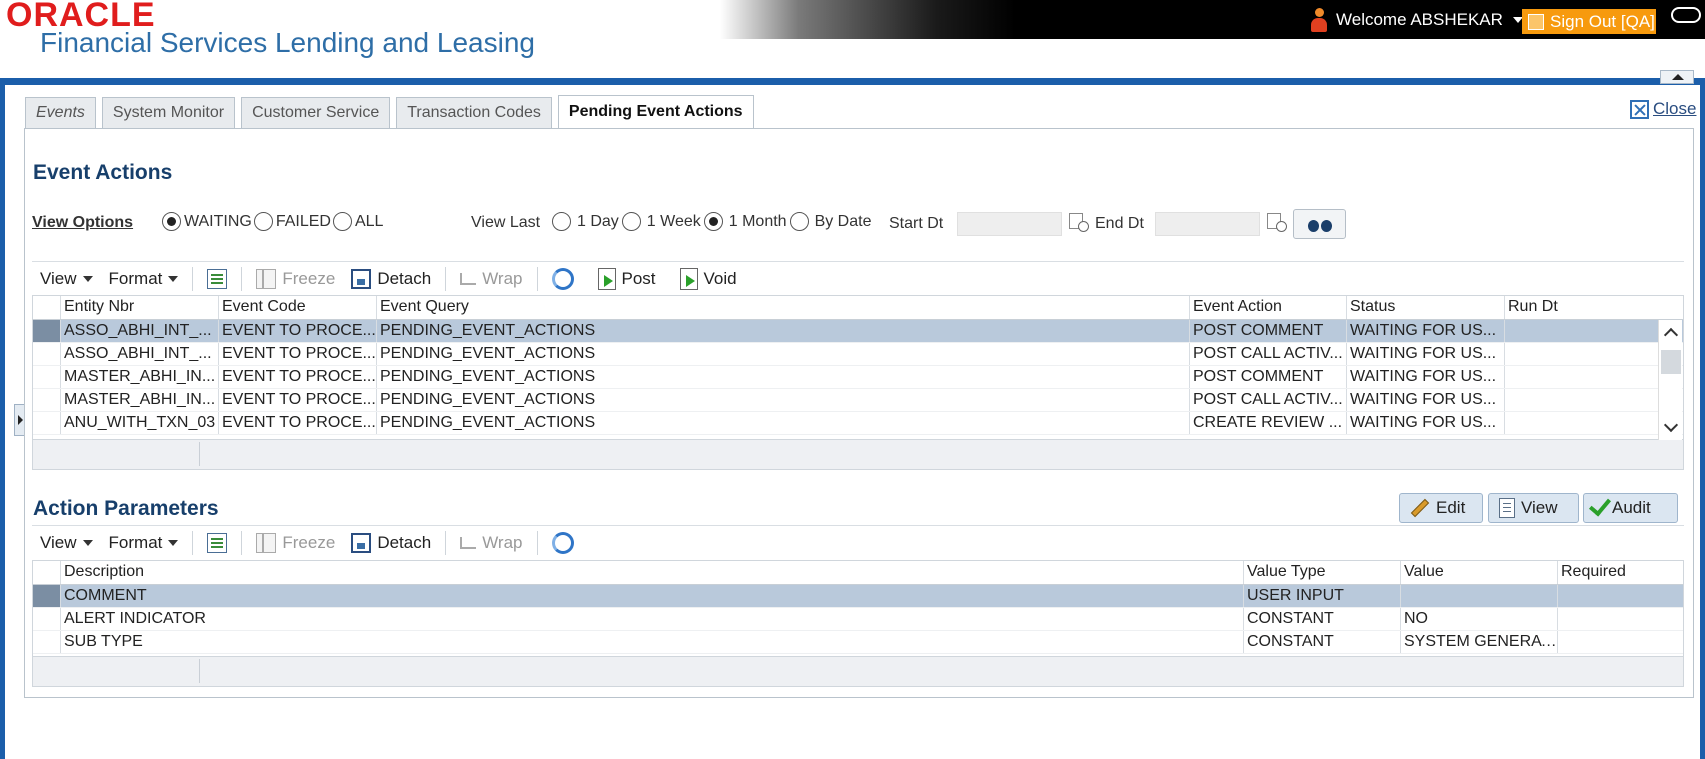 The width and height of the screenshot is (1705, 759). I want to click on post-button: Post, so click(627, 278).